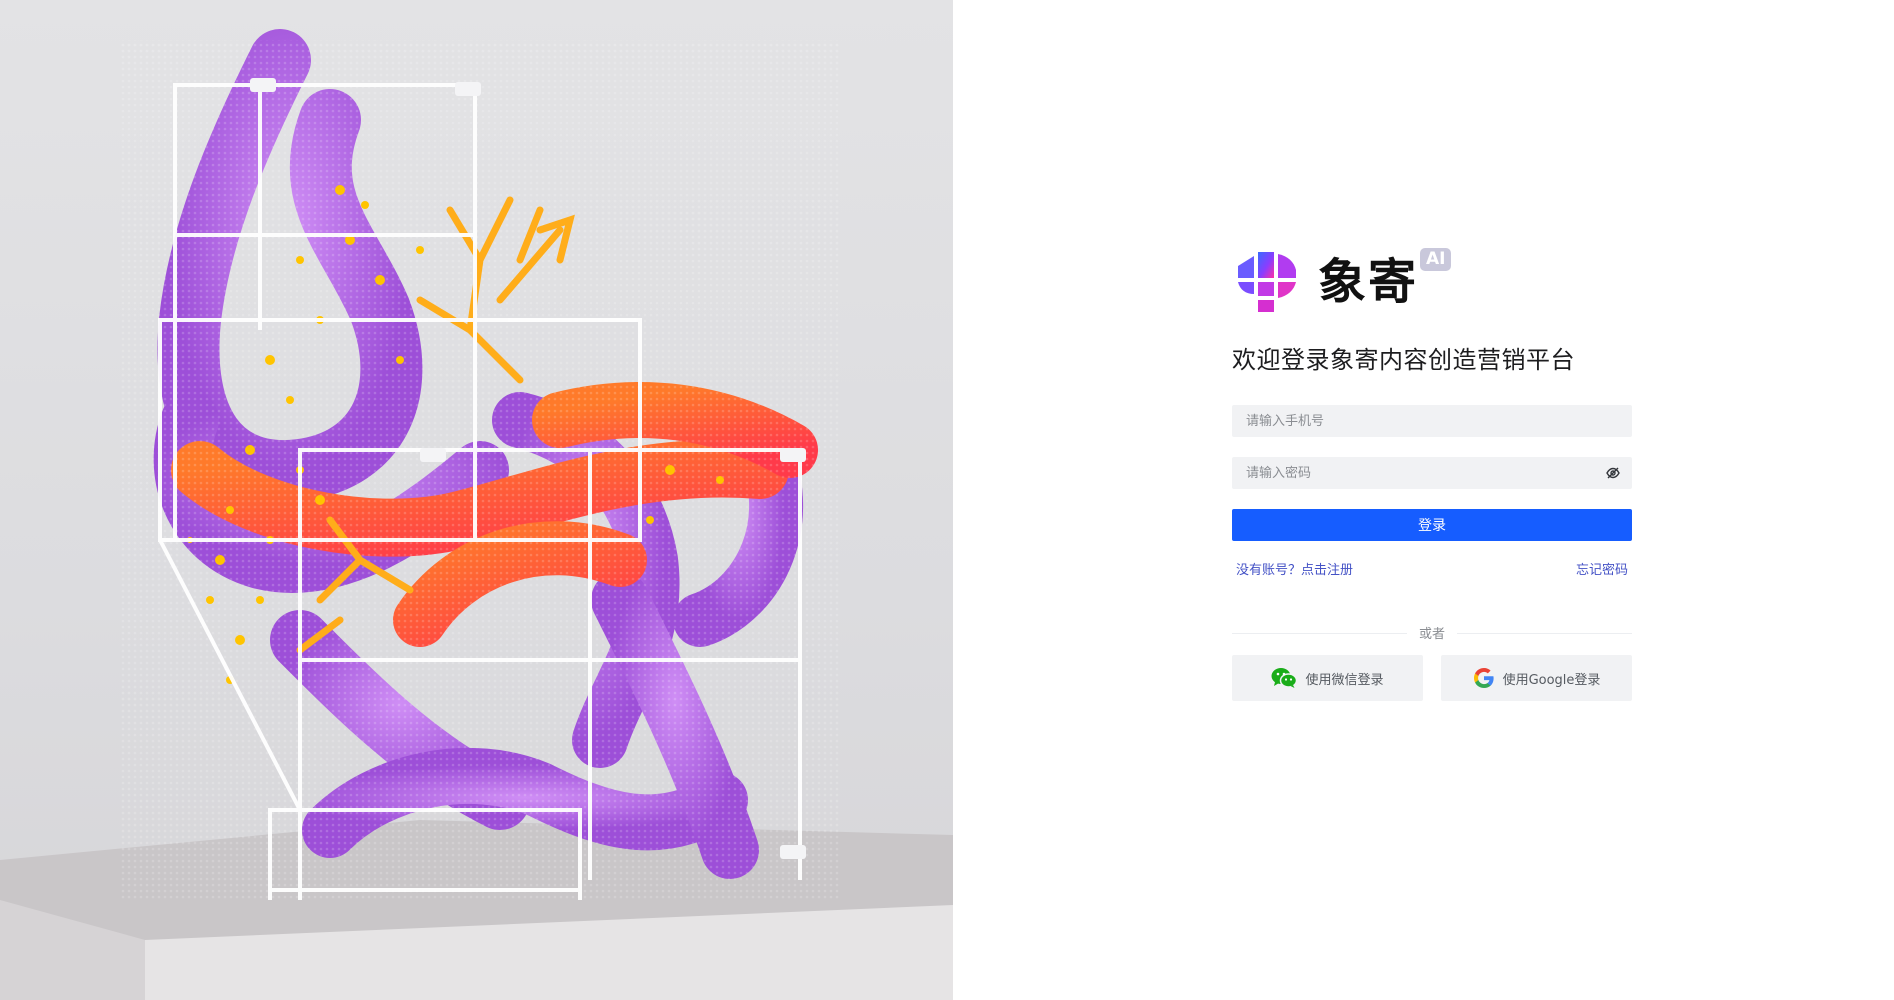 The height and width of the screenshot is (1000, 1894). I want to click on or-divider-label: 或者, so click(1431, 634).